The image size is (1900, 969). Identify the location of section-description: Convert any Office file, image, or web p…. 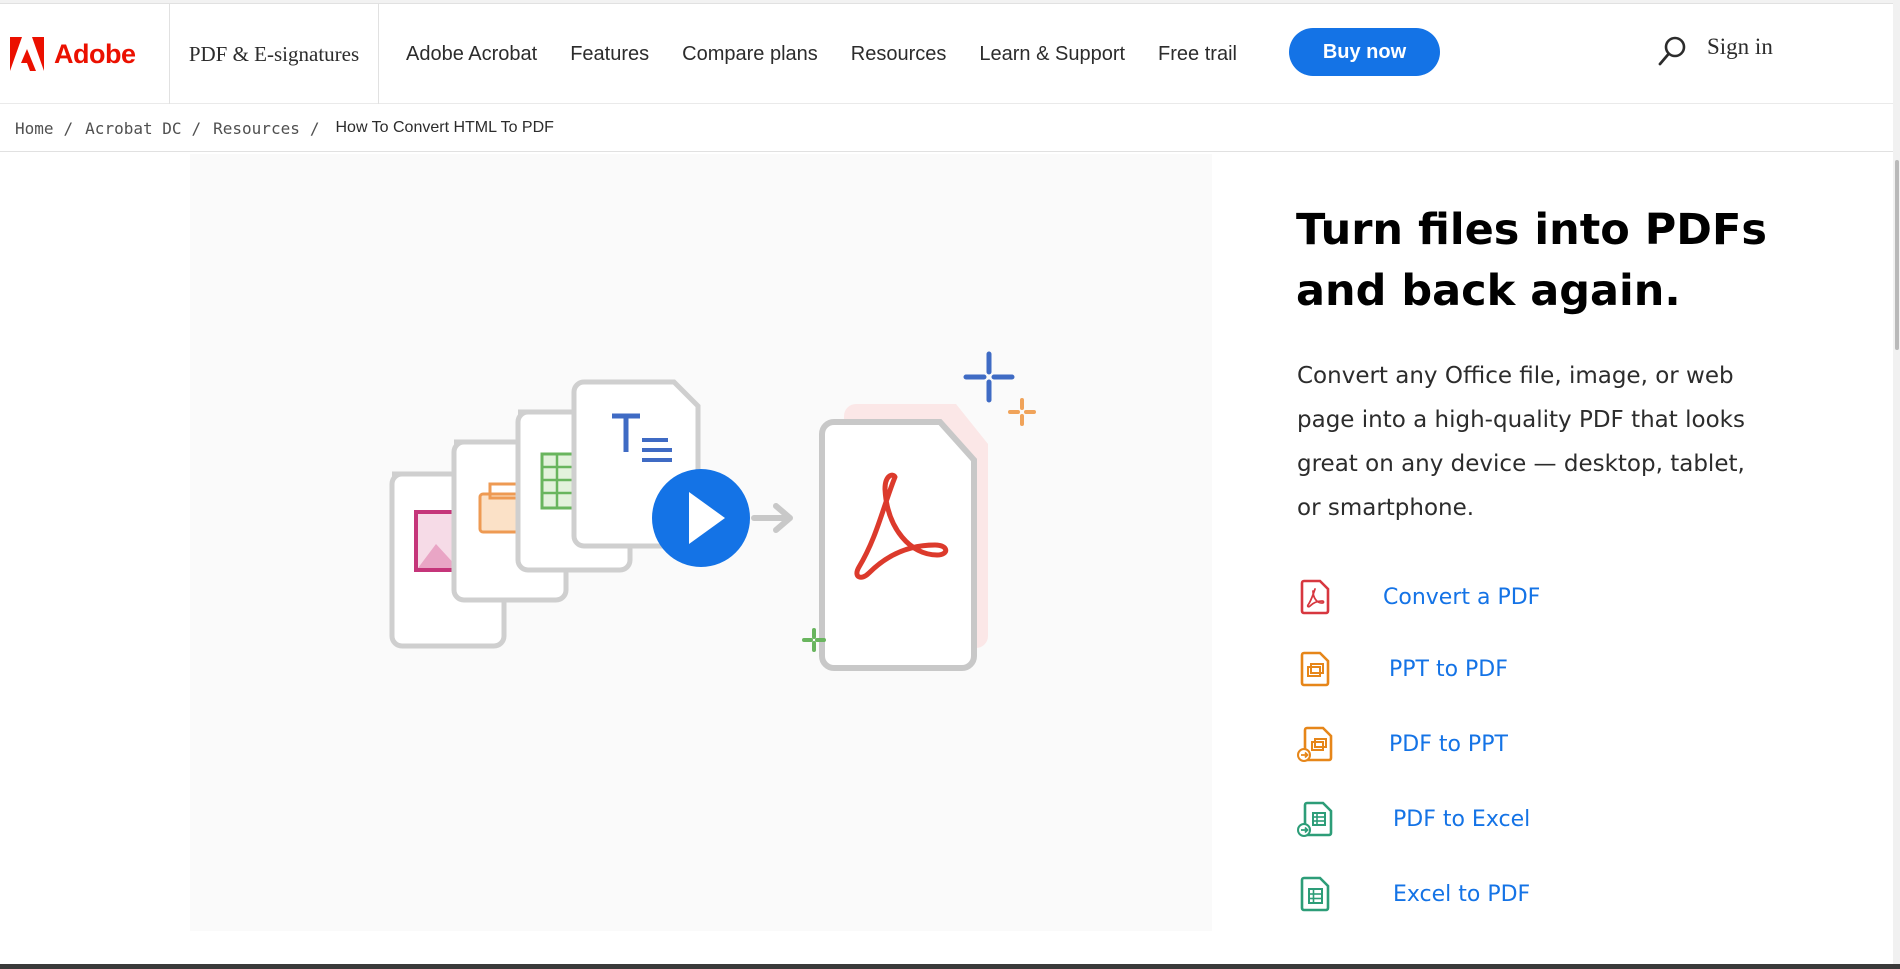
(1521, 442).